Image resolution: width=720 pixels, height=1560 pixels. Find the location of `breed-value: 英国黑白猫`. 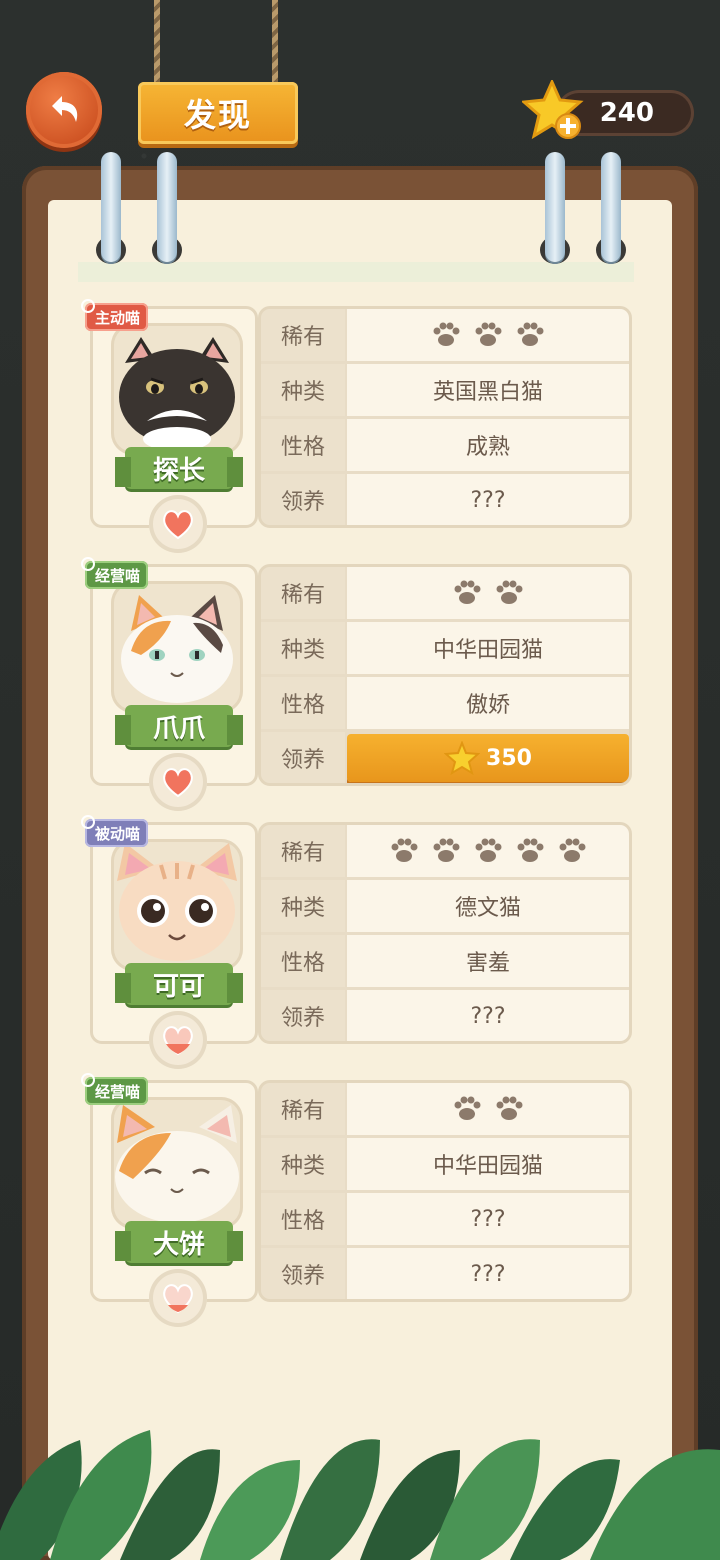

breed-value: 英国黑白猫 is located at coordinates (488, 390).